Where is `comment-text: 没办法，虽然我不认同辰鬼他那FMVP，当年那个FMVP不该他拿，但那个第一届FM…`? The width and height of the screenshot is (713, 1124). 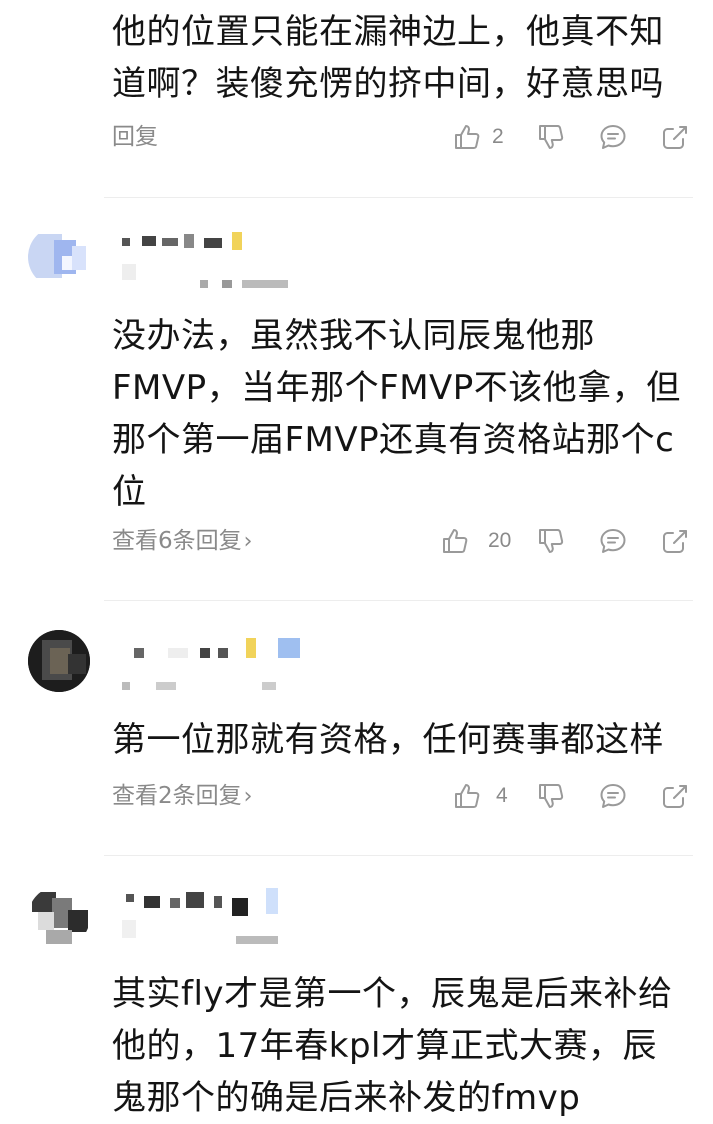
comment-text: 没办法，虽然我不认同辰鬼他那FMVP，当年那个FMVP不该他拿，但那个第一届FM… is located at coordinates (396, 414).